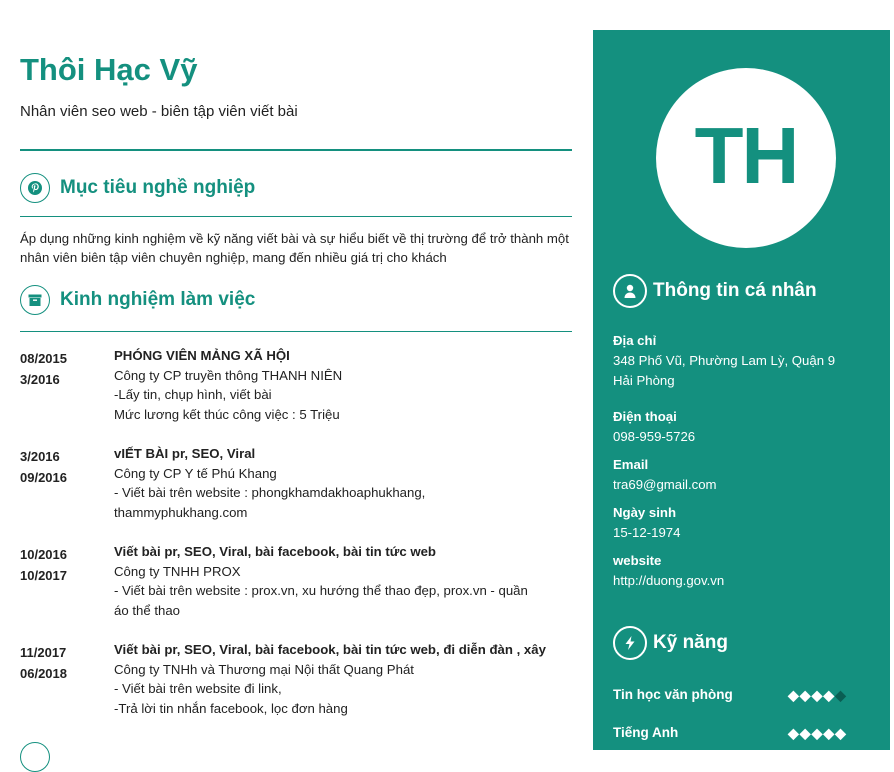 This screenshot has height=772, width=894. Describe the element at coordinates (43, 358) in the screenshot. I see `date-from: 08/2015` at that location.